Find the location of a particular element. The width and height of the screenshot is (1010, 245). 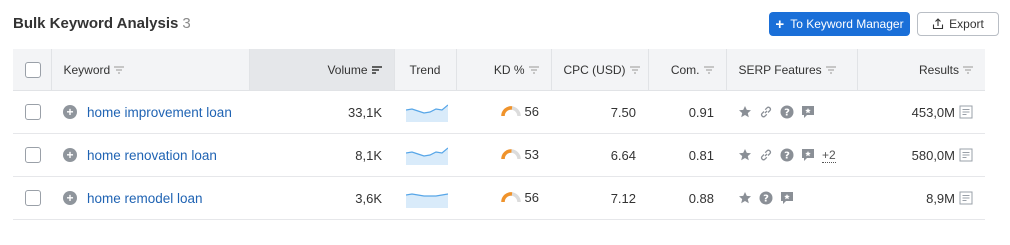

to-keyword-manager-button: + To Keyword Manager is located at coordinates (839, 24).